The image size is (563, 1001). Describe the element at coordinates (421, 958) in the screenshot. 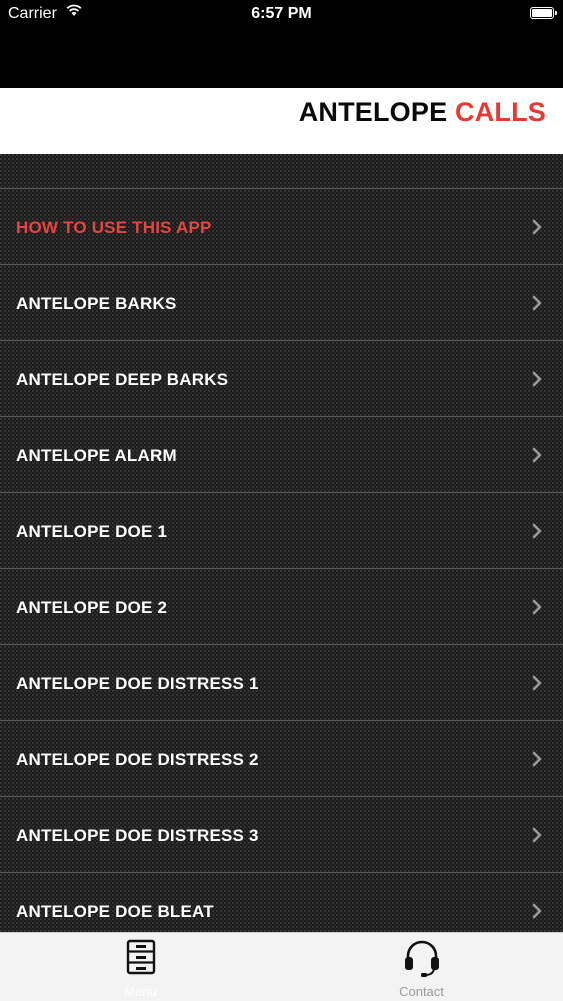

I see `headset-icon` at that location.